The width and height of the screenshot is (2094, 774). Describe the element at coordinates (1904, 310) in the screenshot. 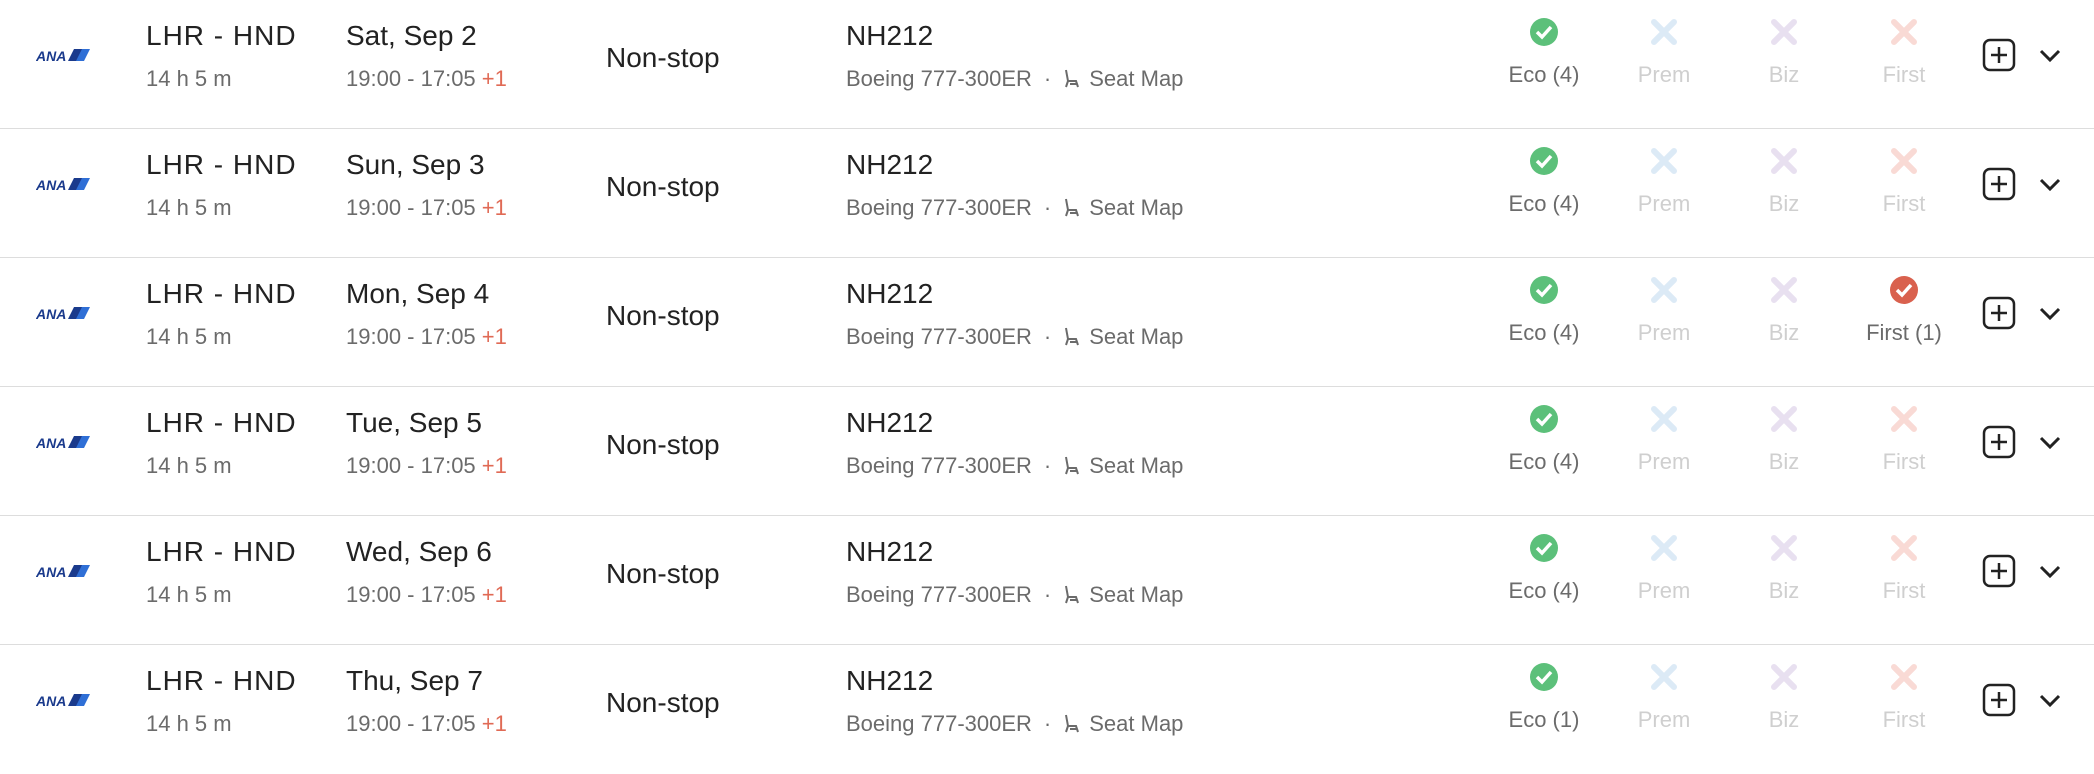

I see `cabin-first: First (1)` at that location.